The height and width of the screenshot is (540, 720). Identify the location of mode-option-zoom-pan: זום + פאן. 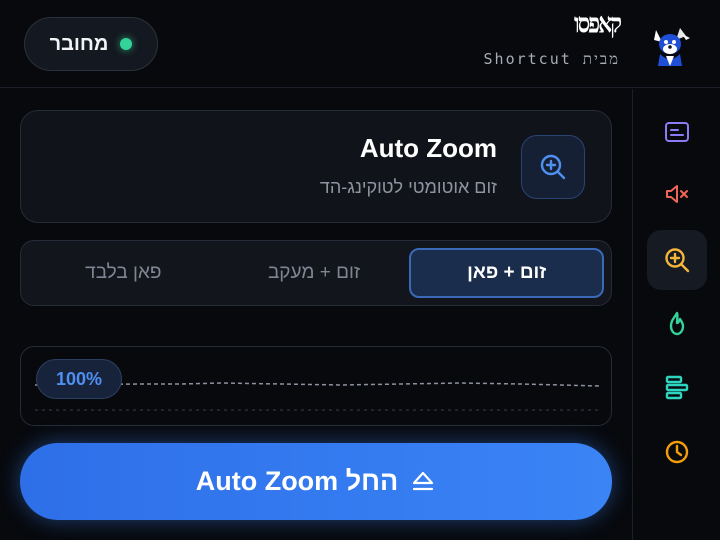
(506, 273).